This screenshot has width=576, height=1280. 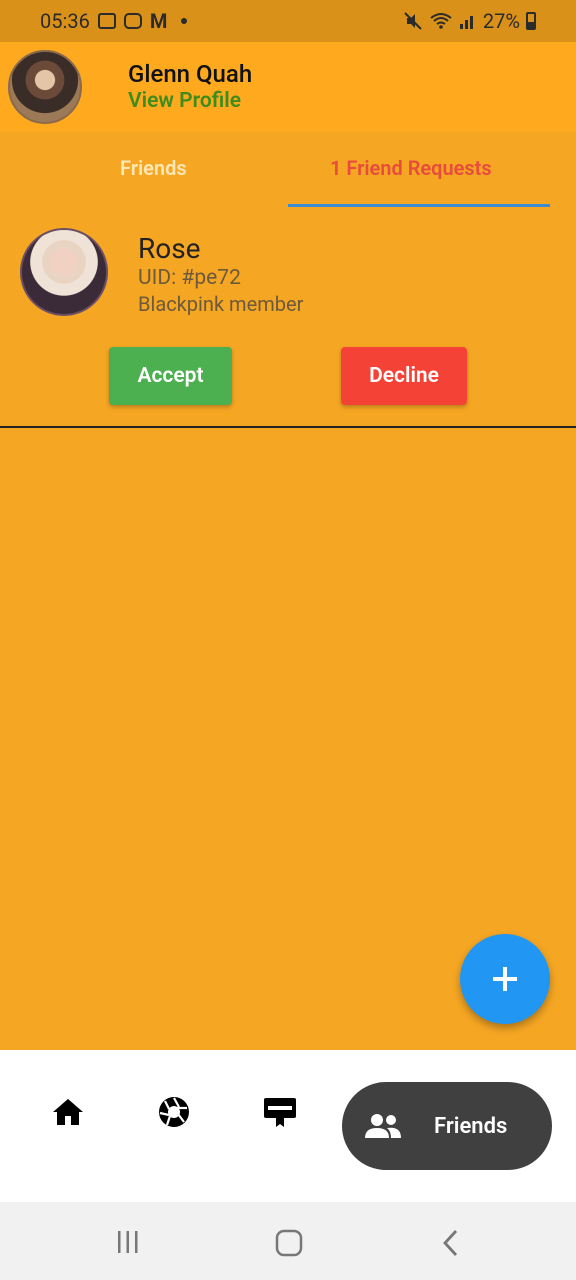 I want to click on back-icon, so click(x=451, y=1243).